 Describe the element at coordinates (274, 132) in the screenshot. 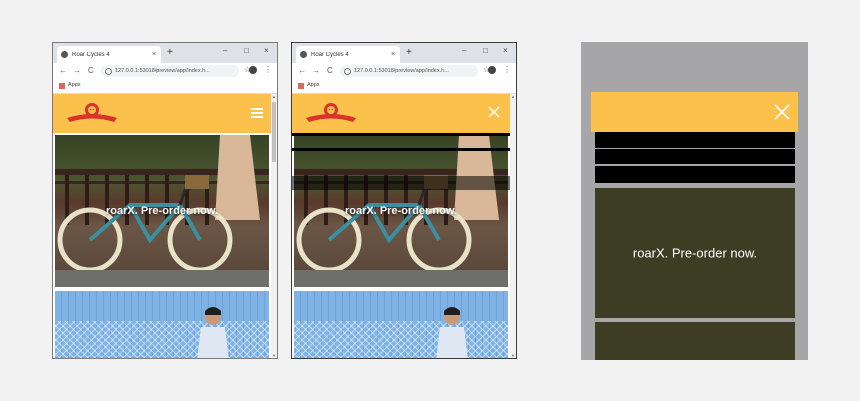

I see `scroll-thumb` at that location.